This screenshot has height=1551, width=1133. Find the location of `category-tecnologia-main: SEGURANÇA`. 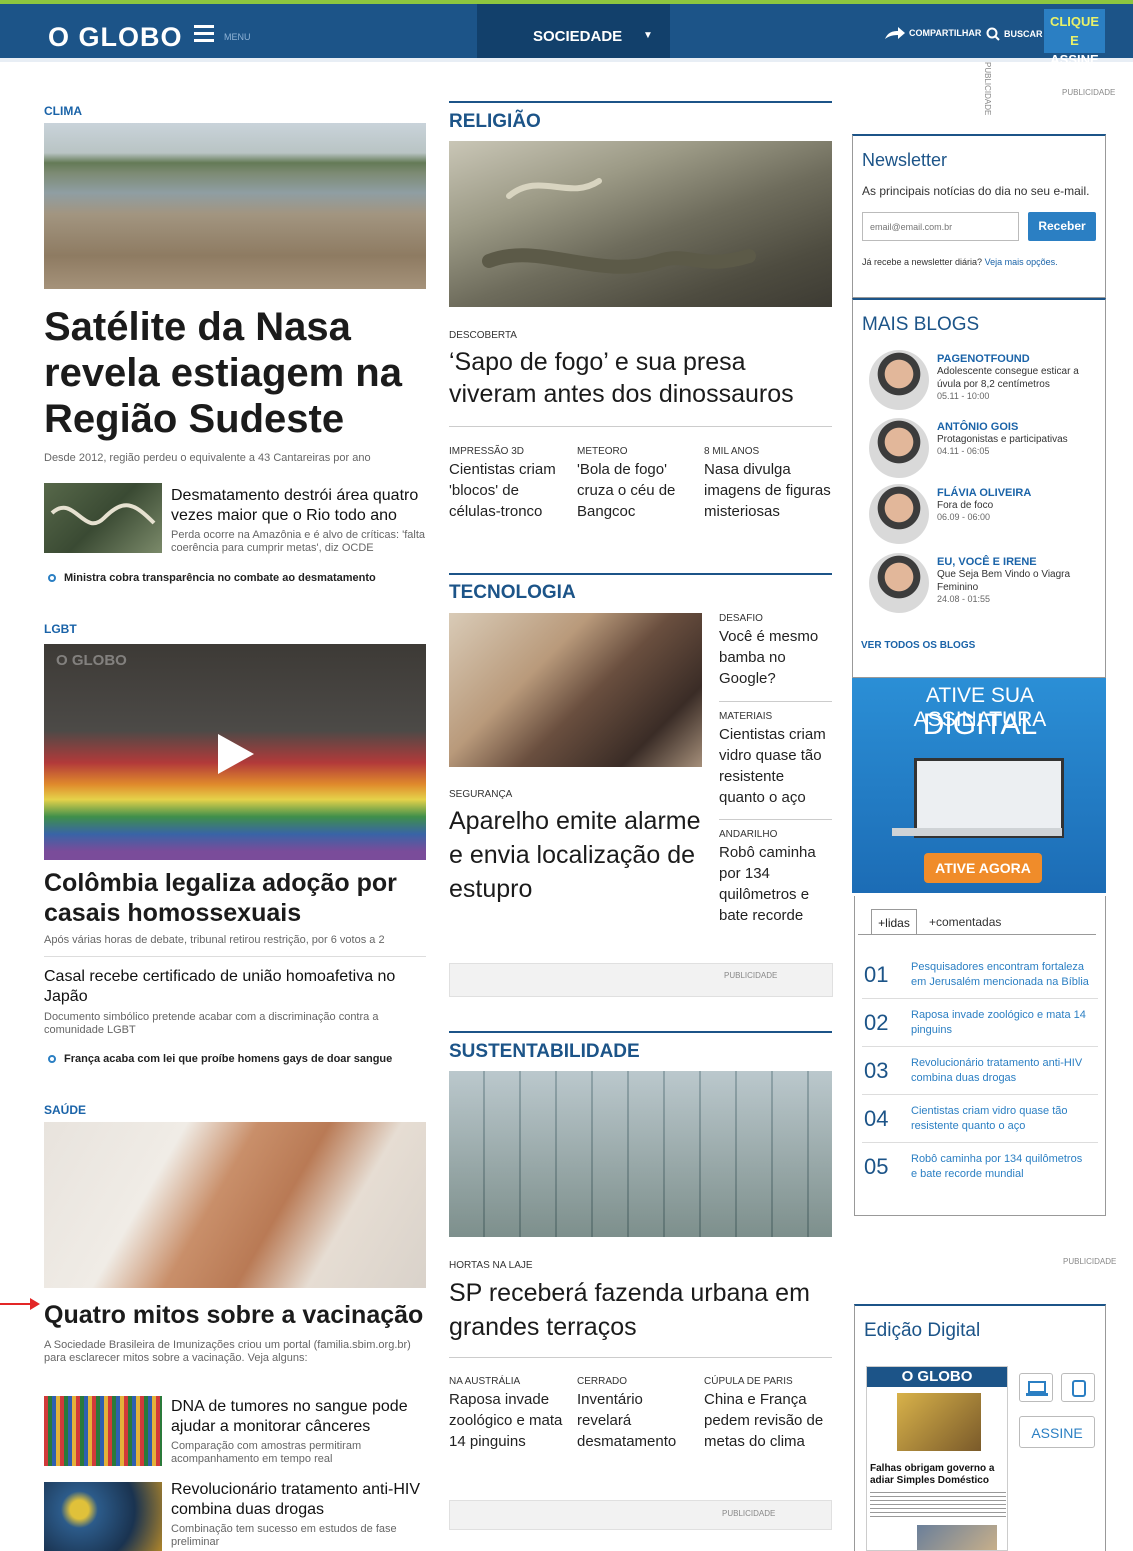

category-tecnologia-main: SEGURANÇA is located at coordinates (481, 794).